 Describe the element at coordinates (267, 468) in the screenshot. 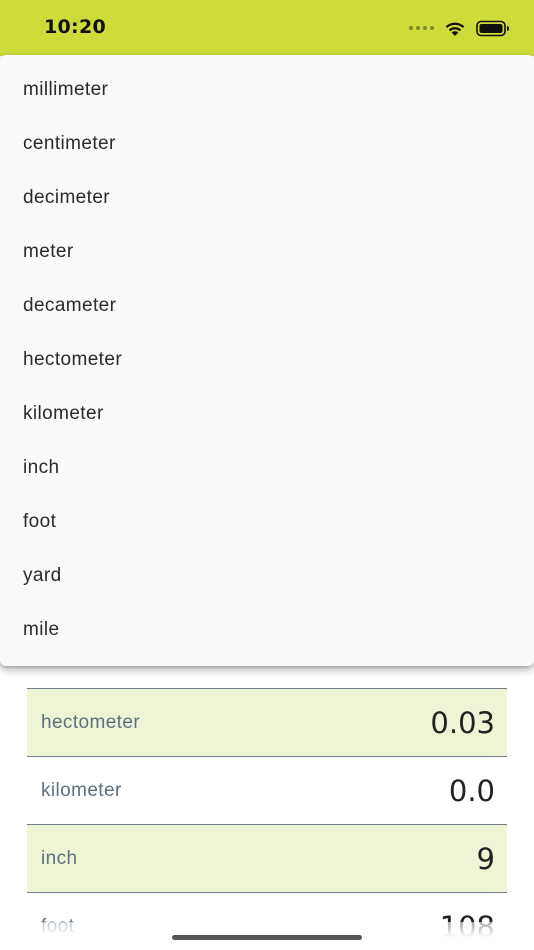

I see `menu-item-inch: inch` at that location.